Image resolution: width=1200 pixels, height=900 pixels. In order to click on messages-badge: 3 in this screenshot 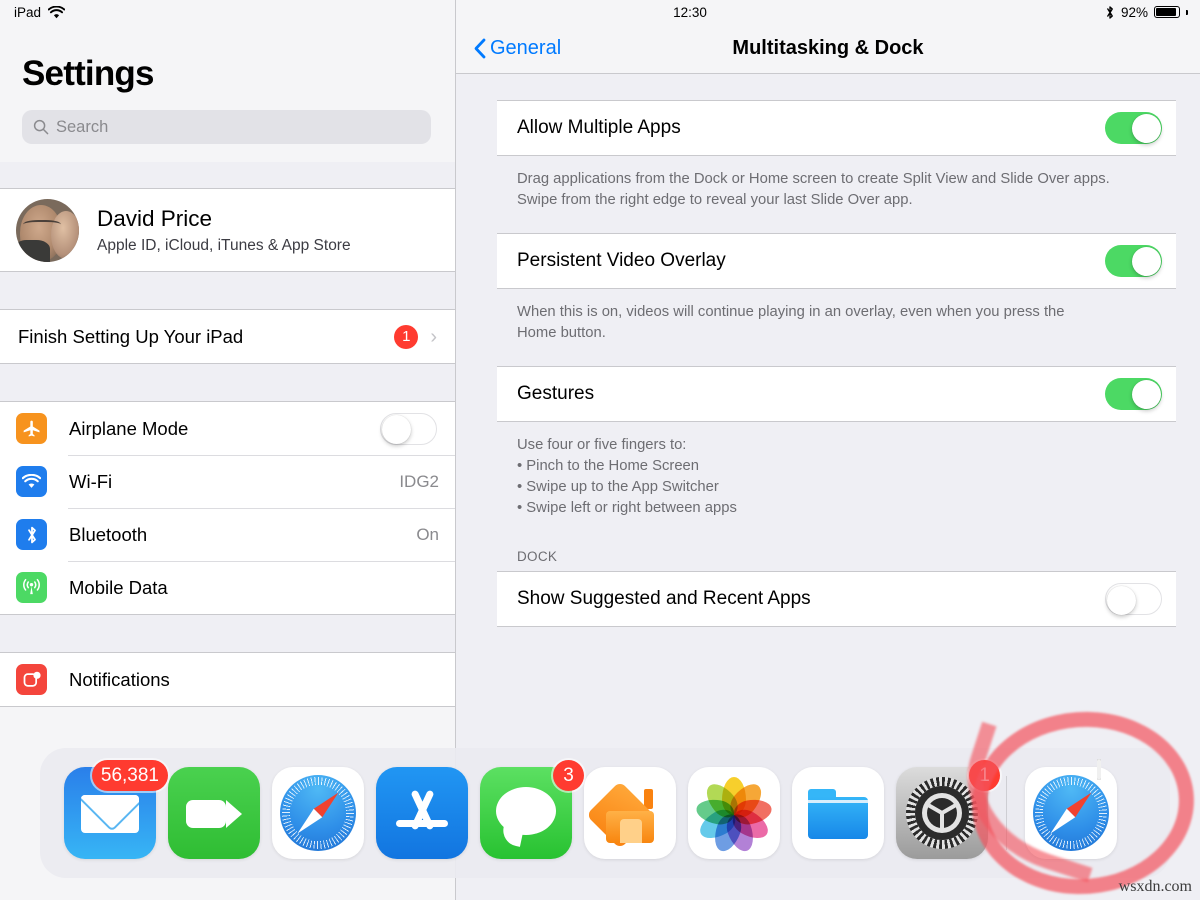, I will do `click(568, 775)`.